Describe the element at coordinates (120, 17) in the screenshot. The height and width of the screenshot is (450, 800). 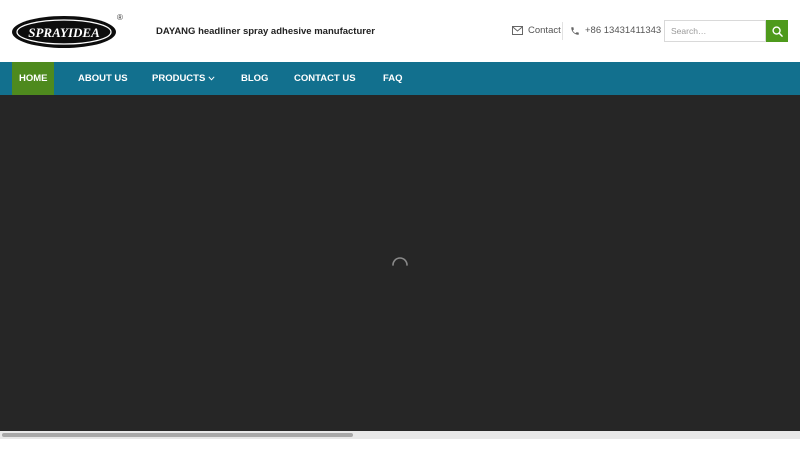
I see `registered-mark: ®` at that location.